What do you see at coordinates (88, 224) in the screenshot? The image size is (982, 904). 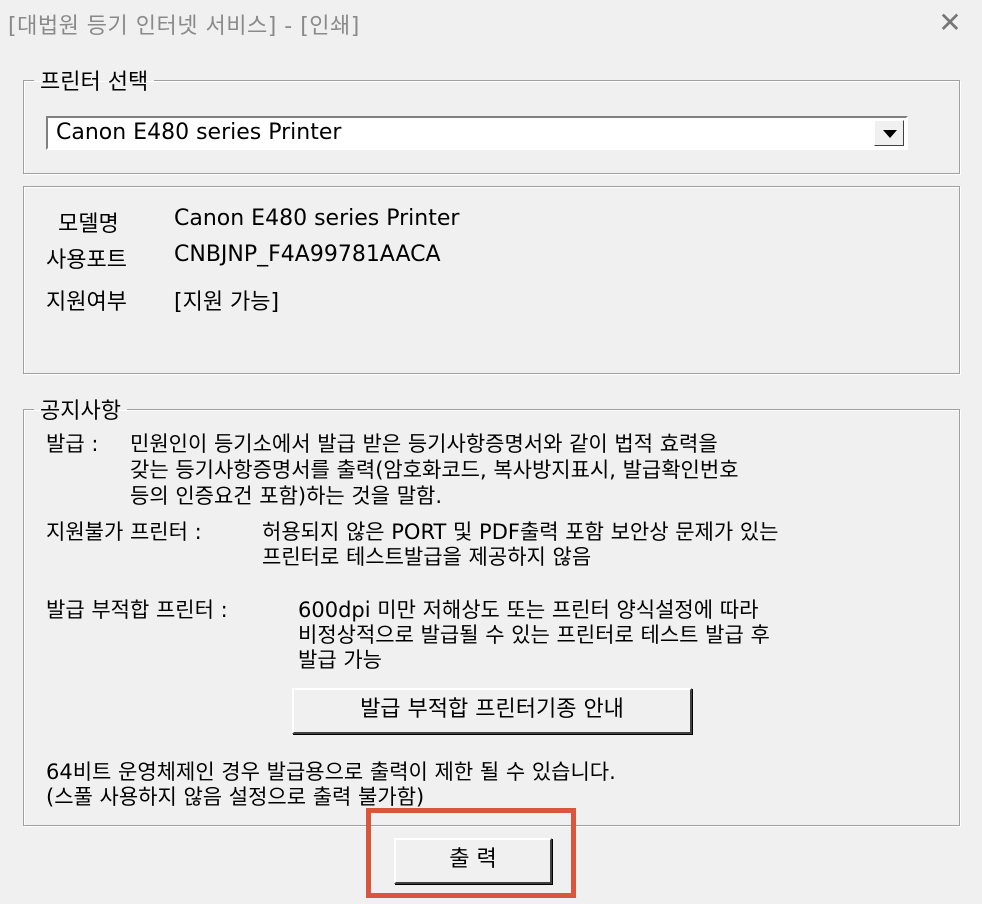 I see `model-label: 모델명` at bounding box center [88, 224].